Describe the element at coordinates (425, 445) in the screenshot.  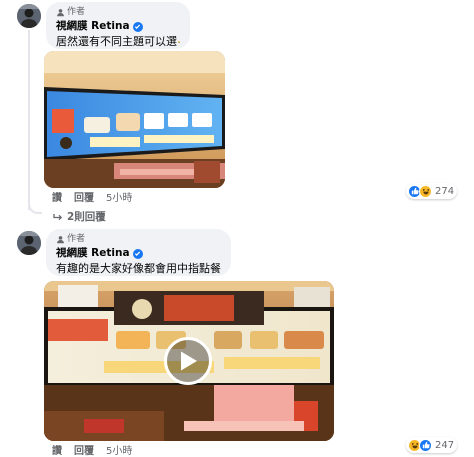
I see `like-reaction-icon` at that location.